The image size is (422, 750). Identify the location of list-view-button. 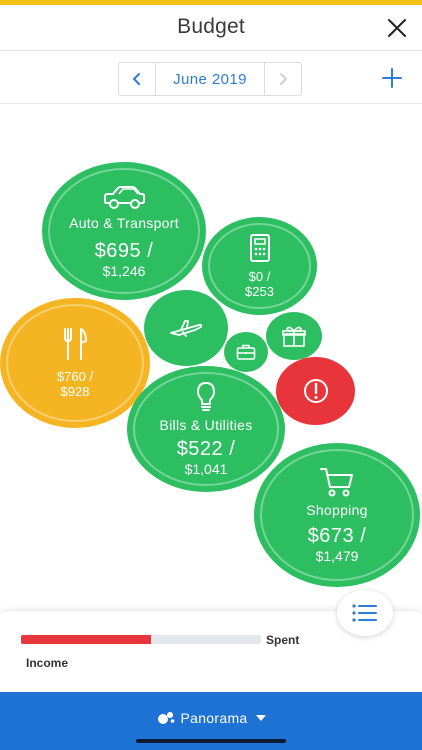
(365, 613).